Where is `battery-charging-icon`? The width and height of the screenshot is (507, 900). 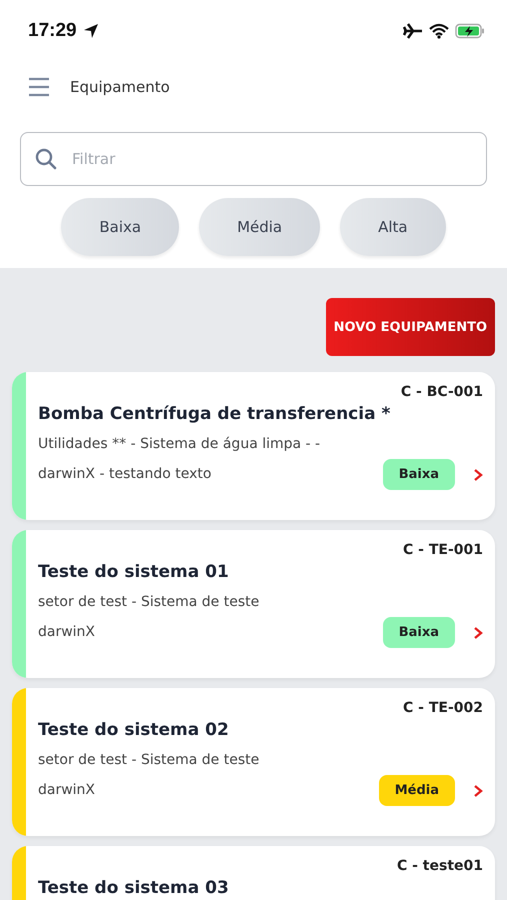
battery-charging-icon is located at coordinates (470, 31).